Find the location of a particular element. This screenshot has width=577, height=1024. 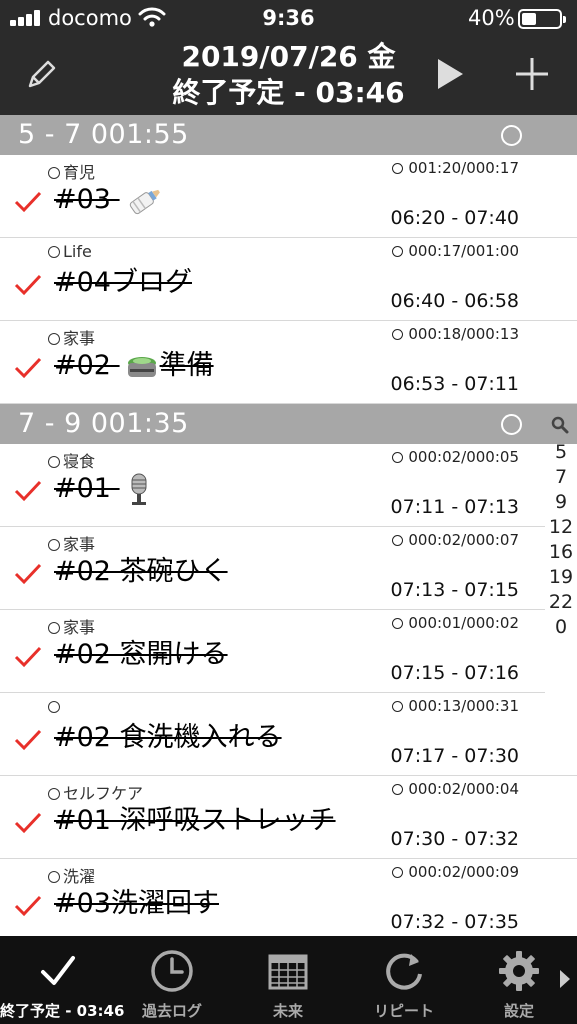

tab-label: 設定 is located at coordinates (518, 1011).